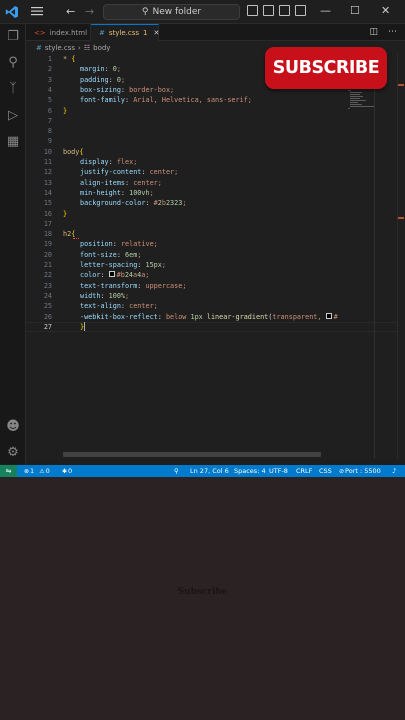 This screenshot has width=405, height=720. What do you see at coordinates (186, 152) in the screenshot?
I see `code-line: 10 body{` at bounding box center [186, 152].